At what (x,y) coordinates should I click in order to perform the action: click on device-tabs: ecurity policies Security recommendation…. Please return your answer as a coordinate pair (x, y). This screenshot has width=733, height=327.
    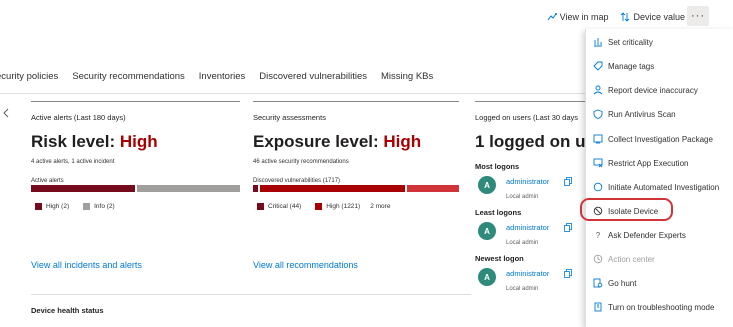
    Looking at the image, I should click on (223, 76).